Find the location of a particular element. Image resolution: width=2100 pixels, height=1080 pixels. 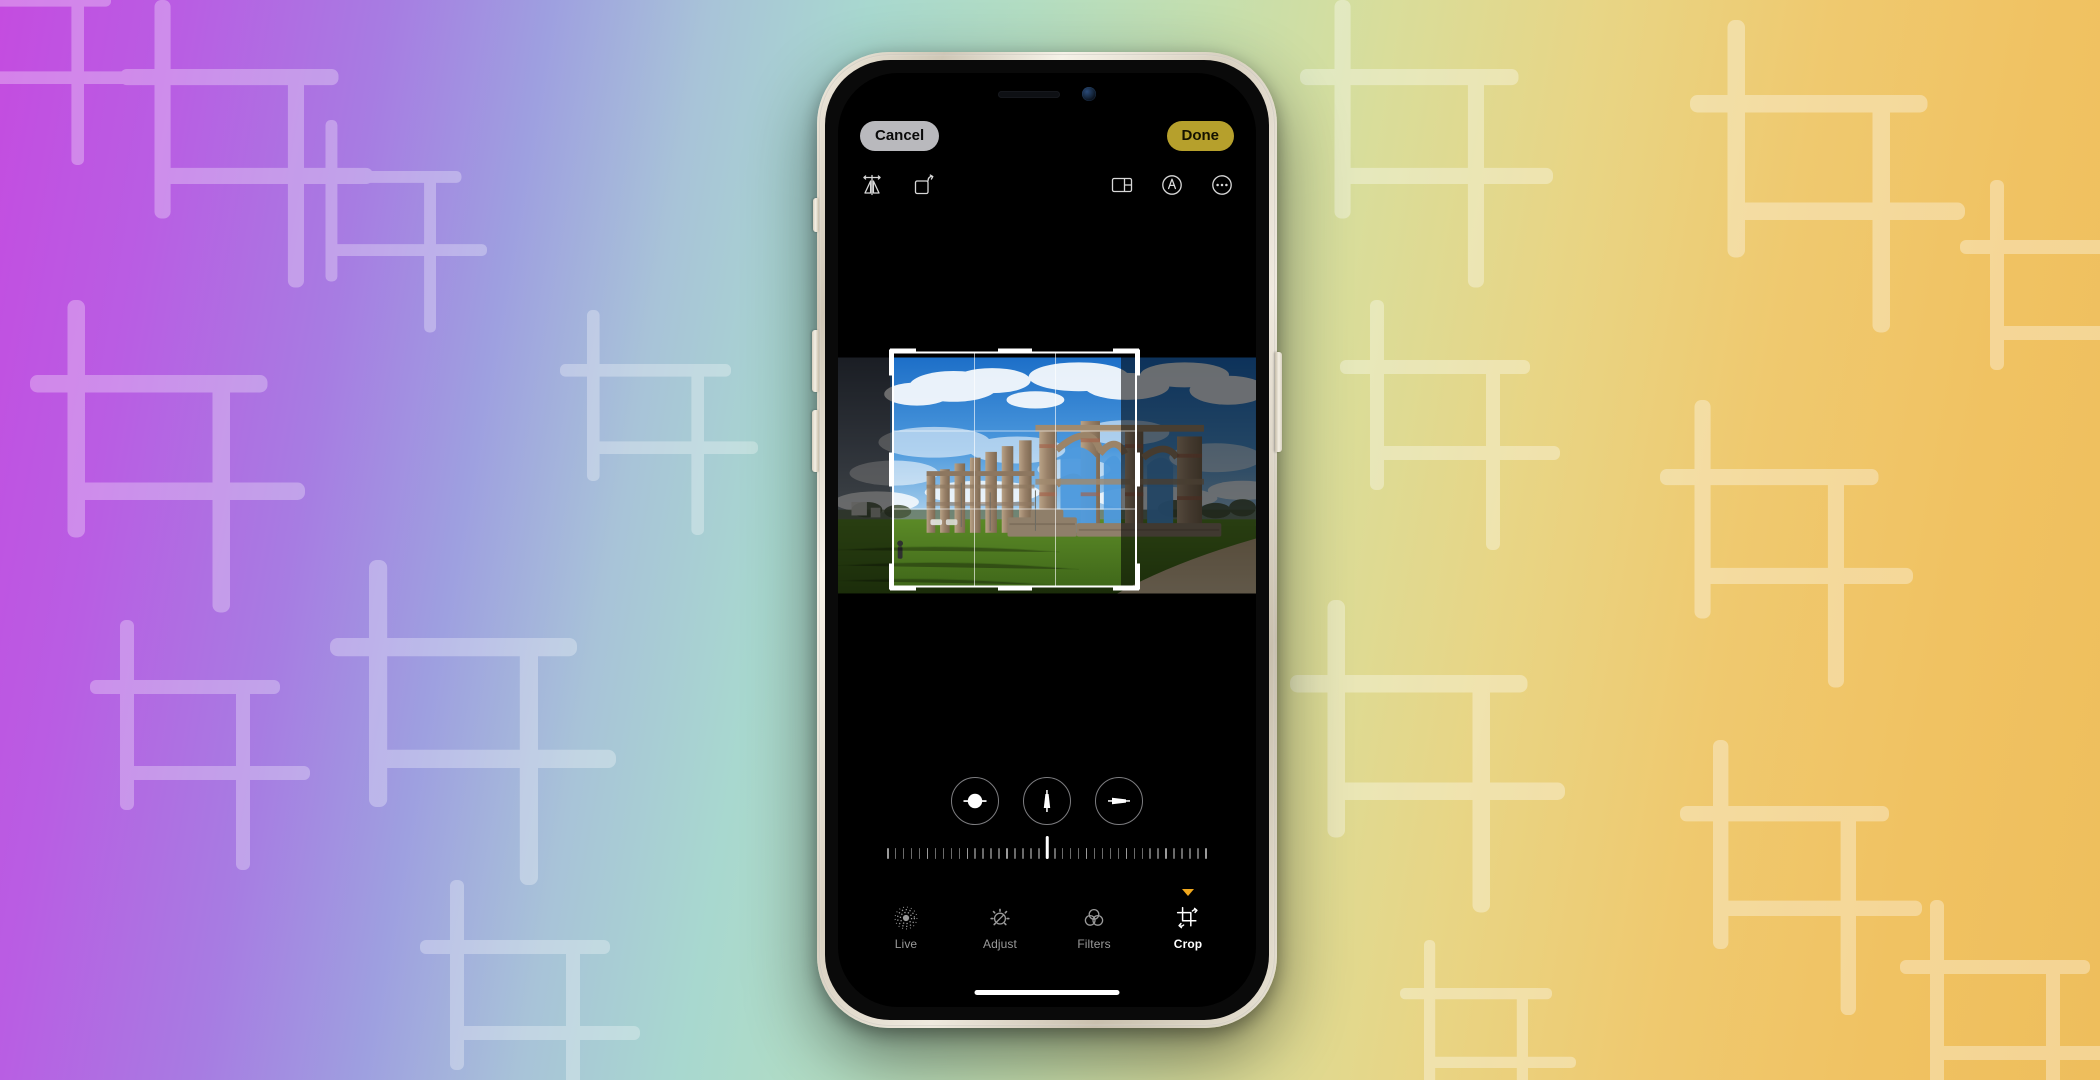

crop-handle-bottom-right-v is located at coordinates (1137, 576).